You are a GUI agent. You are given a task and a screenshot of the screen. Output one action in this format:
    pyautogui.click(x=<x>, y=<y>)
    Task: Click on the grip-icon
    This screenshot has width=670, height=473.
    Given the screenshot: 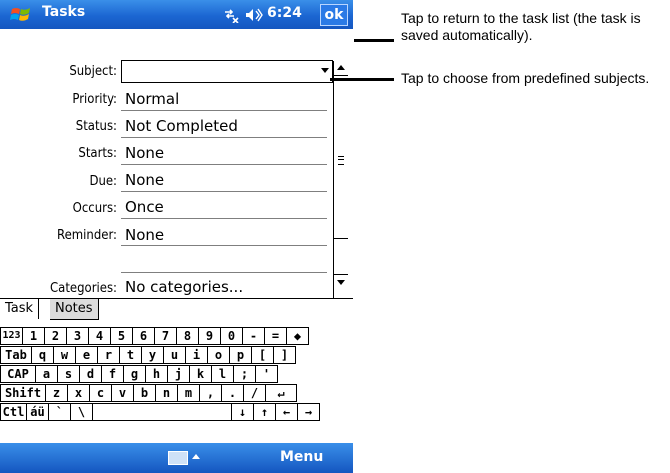 What is the action you would take?
    pyautogui.click(x=341, y=160)
    